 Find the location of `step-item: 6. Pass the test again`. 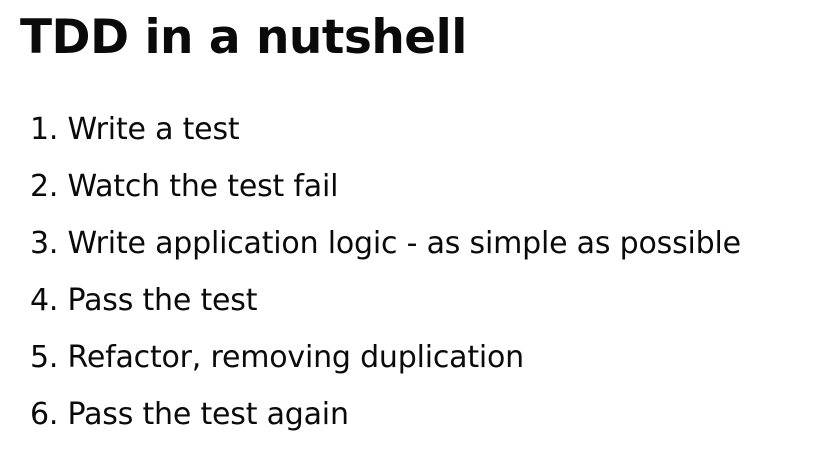

step-item: 6. Pass the test again is located at coordinates (189, 414).